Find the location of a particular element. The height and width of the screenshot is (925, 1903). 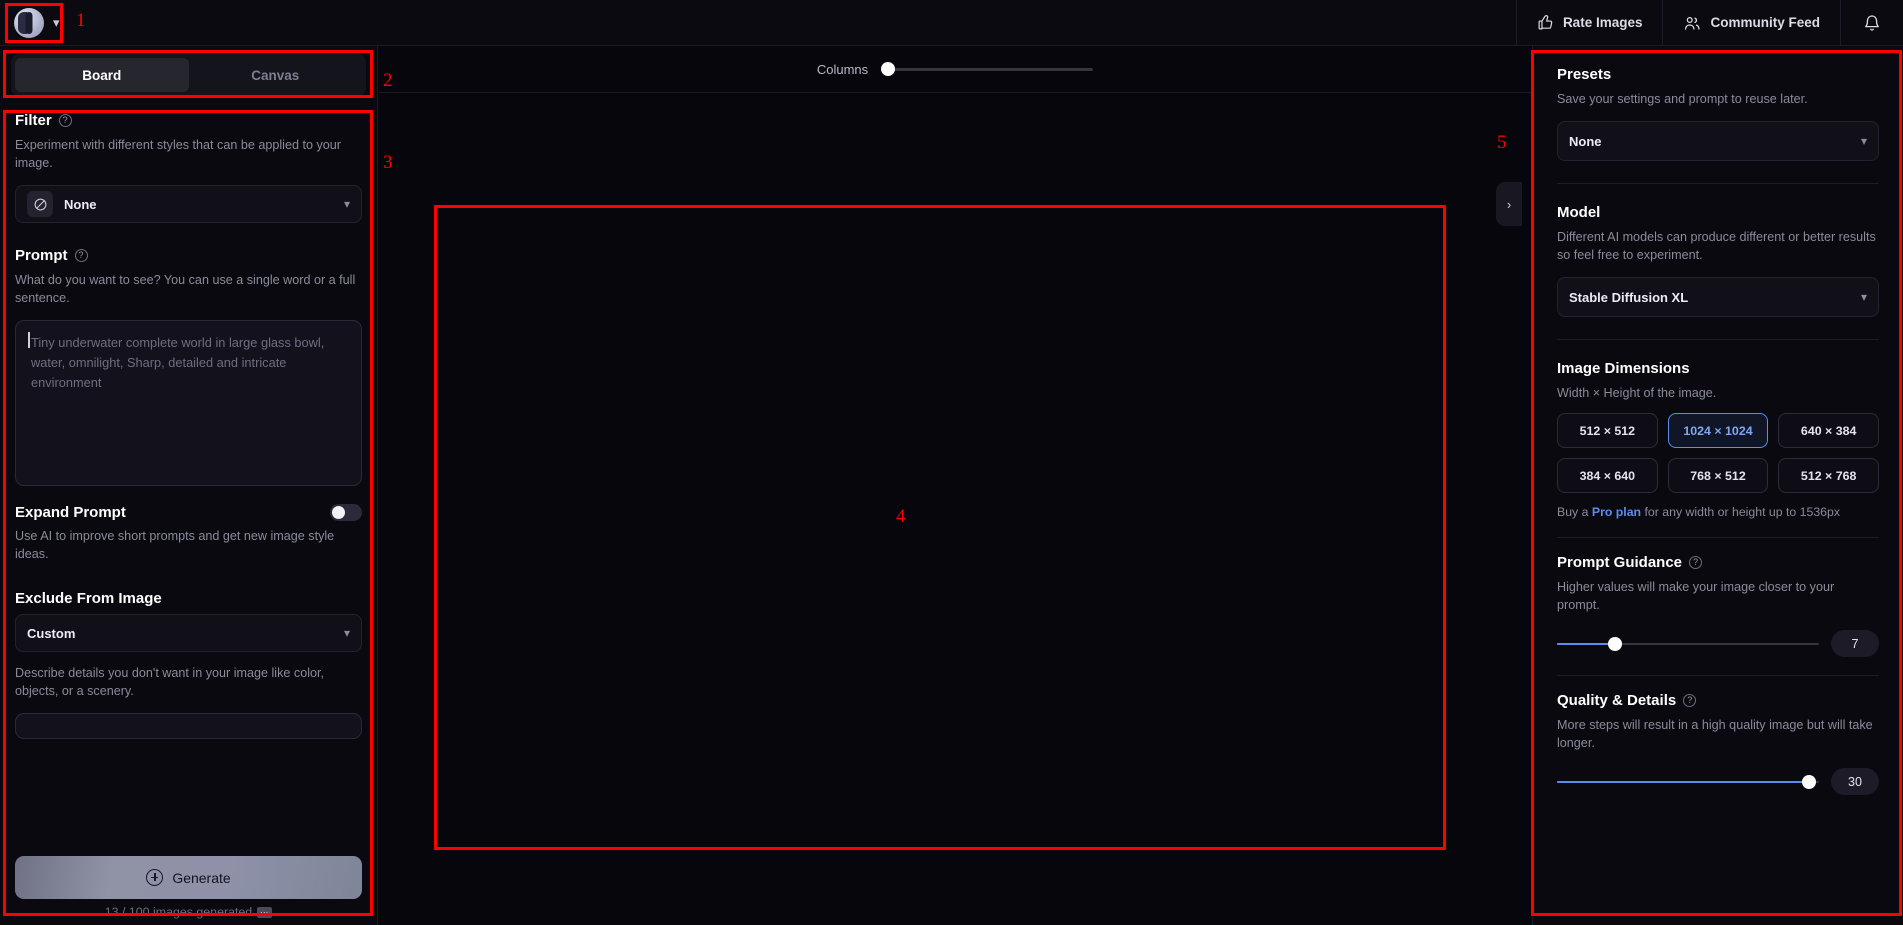

quality-details-slider is located at coordinates (1688, 782).